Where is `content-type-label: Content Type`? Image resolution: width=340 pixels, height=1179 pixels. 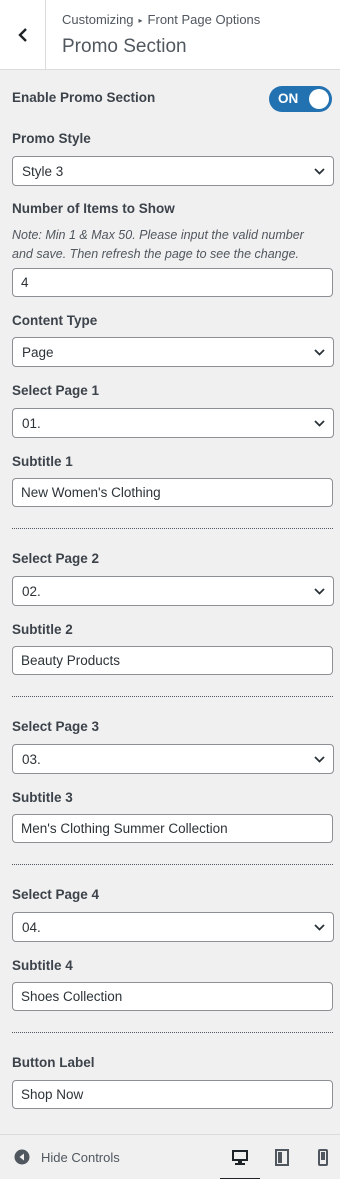
content-type-label: Content Type is located at coordinates (55, 320).